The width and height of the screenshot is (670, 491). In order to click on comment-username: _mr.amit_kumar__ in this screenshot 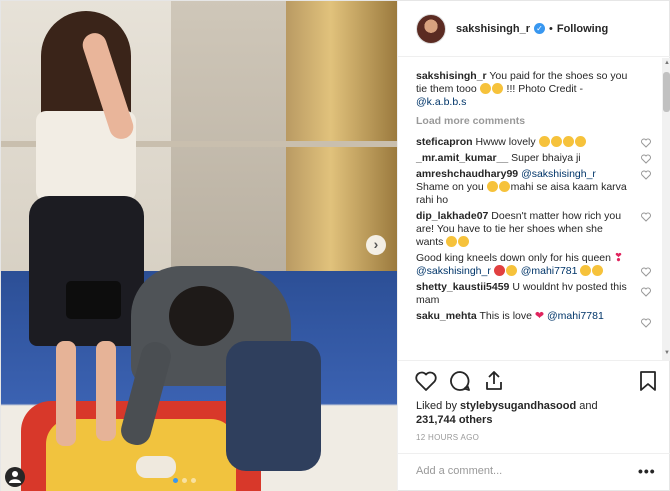, I will do `click(462, 158)`.